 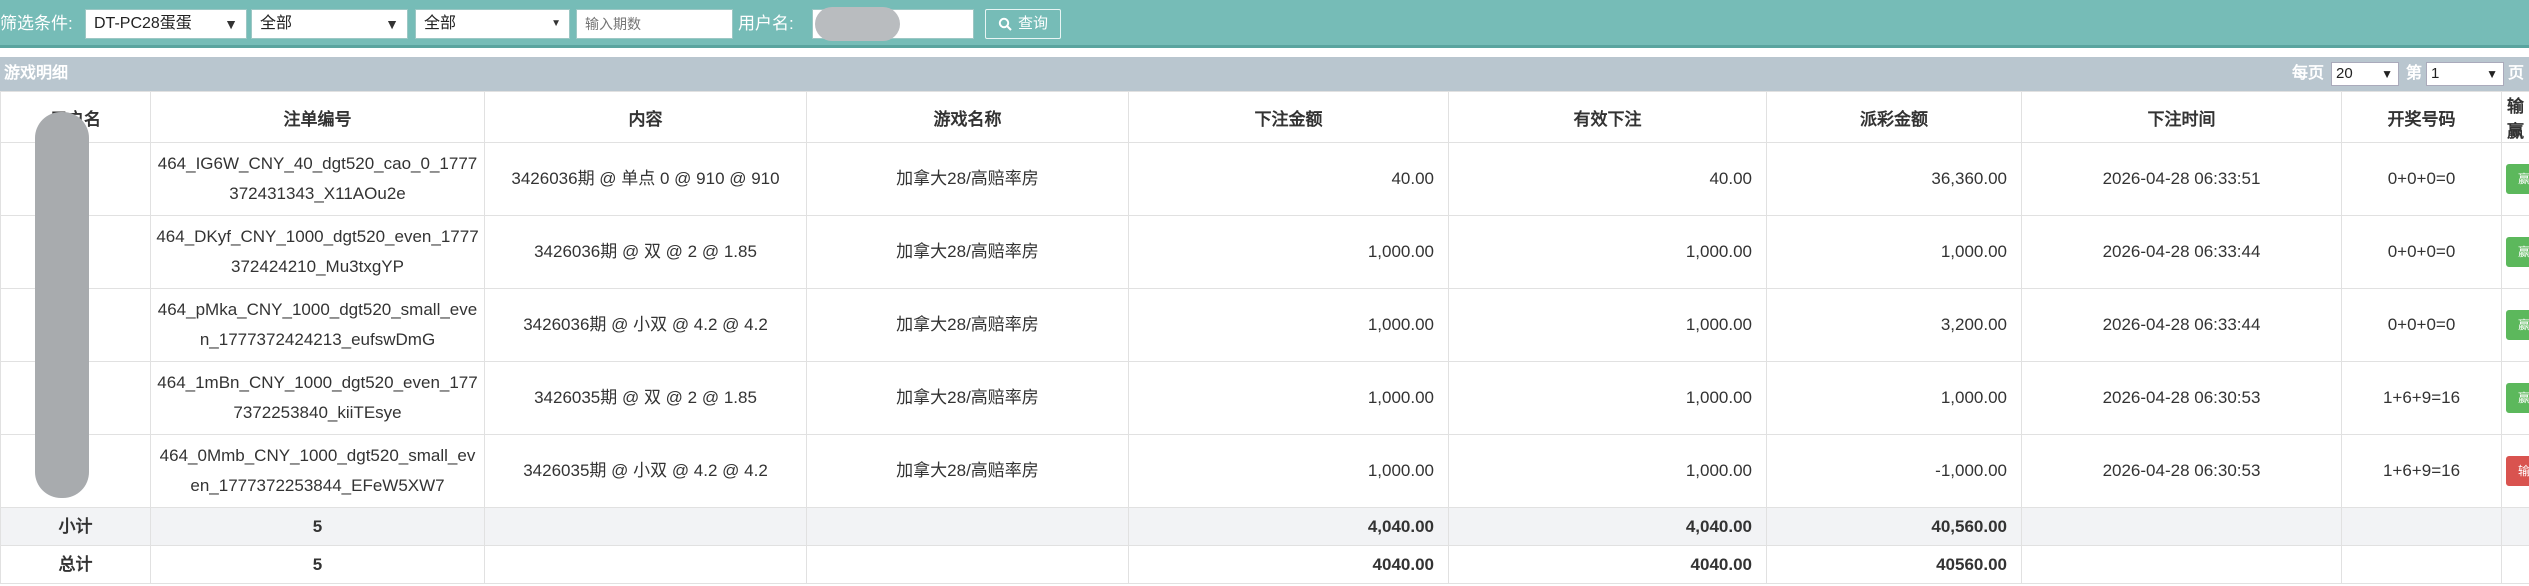 What do you see at coordinates (62, 305) in the screenshot?
I see `redaction-mark` at bounding box center [62, 305].